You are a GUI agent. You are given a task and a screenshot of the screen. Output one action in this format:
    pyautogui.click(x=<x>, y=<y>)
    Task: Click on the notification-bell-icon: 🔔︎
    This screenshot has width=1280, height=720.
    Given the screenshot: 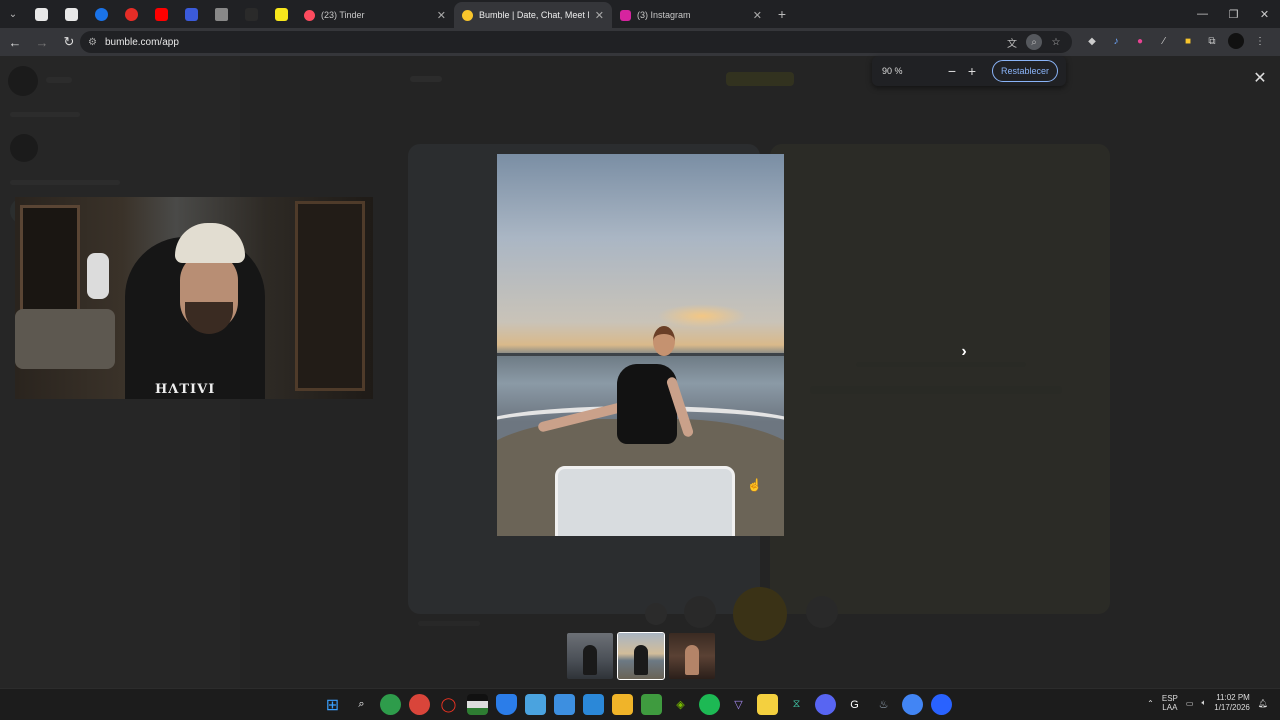 What is the action you would take?
    pyautogui.click(x=1263, y=703)
    